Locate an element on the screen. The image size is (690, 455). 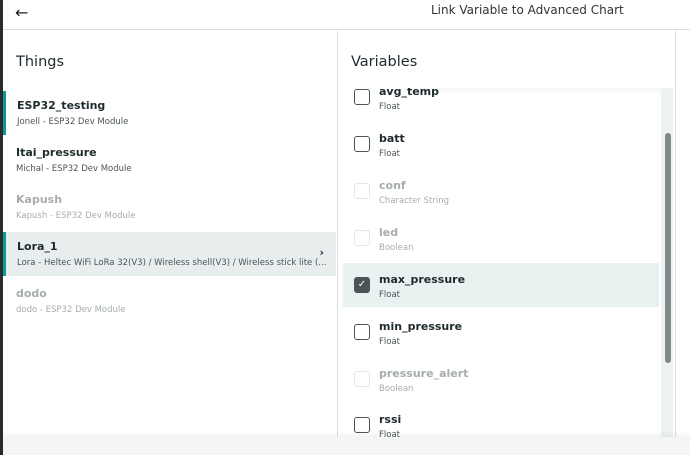
check-icon: ✓ is located at coordinates (362, 284).